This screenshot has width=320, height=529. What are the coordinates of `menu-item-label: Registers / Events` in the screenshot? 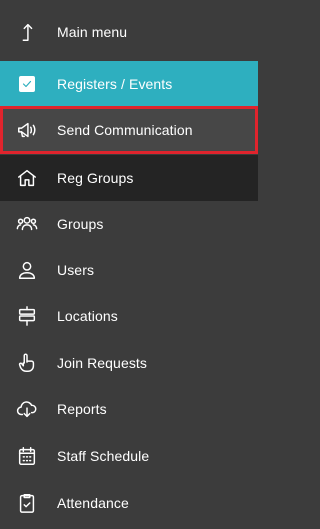 It's located at (115, 84).